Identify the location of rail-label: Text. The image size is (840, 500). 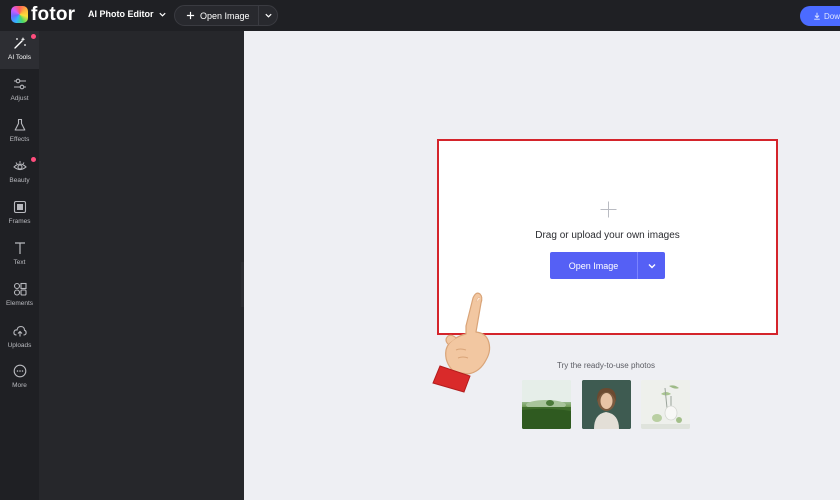
(19, 262).